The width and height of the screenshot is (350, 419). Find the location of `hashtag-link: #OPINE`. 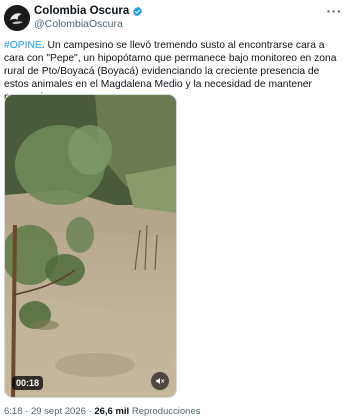

hashtag-link: #OPINE is located at coordinates (23, 45).